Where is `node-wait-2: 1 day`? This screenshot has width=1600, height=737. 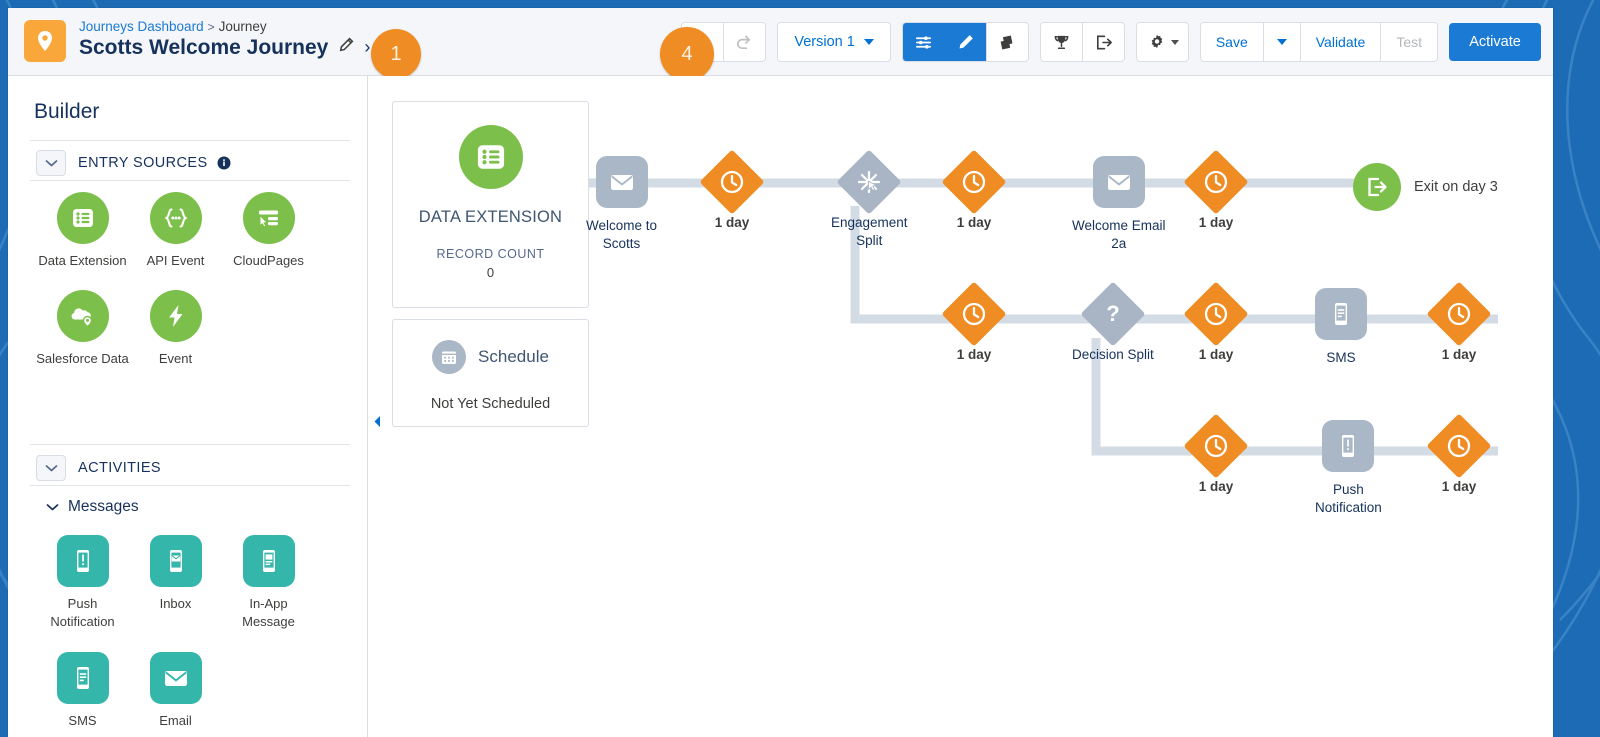
node-wait-2: 1 day is located at coordinates (974, 190).